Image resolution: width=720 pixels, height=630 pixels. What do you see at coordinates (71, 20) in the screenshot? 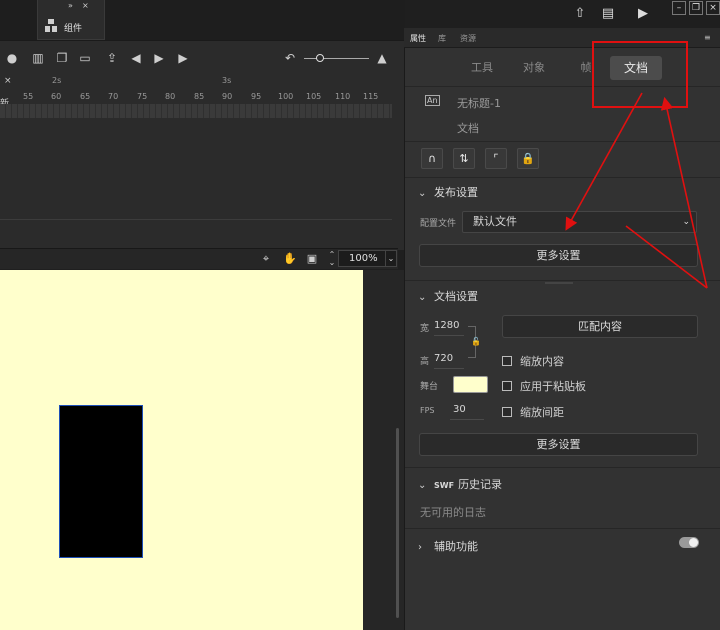
I see `components-panel-tab: » × 组件` at bounding box center [71, 20].